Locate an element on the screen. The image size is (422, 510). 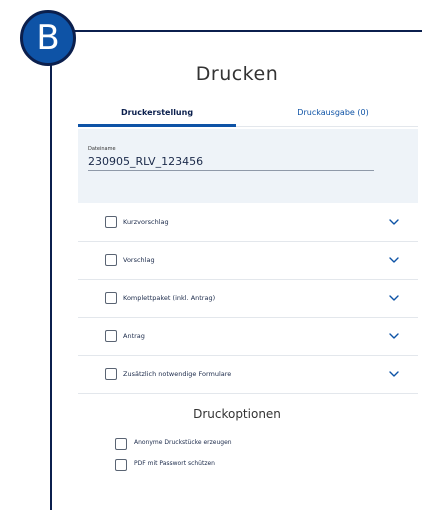
section-vorschlag: Vorschlag is located at coordinates (248, 260).